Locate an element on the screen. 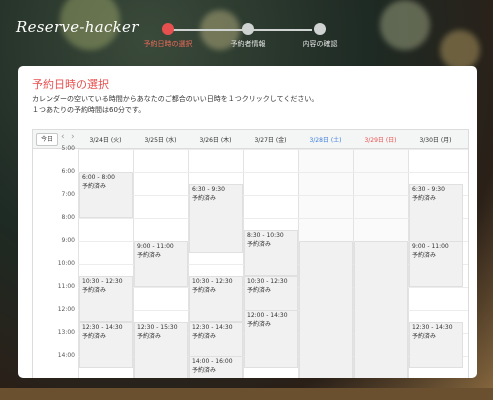 The height and width of the screenshot is (400, 493). event-time: 12:00 - 14:30 is located at coordinates (267, 315).